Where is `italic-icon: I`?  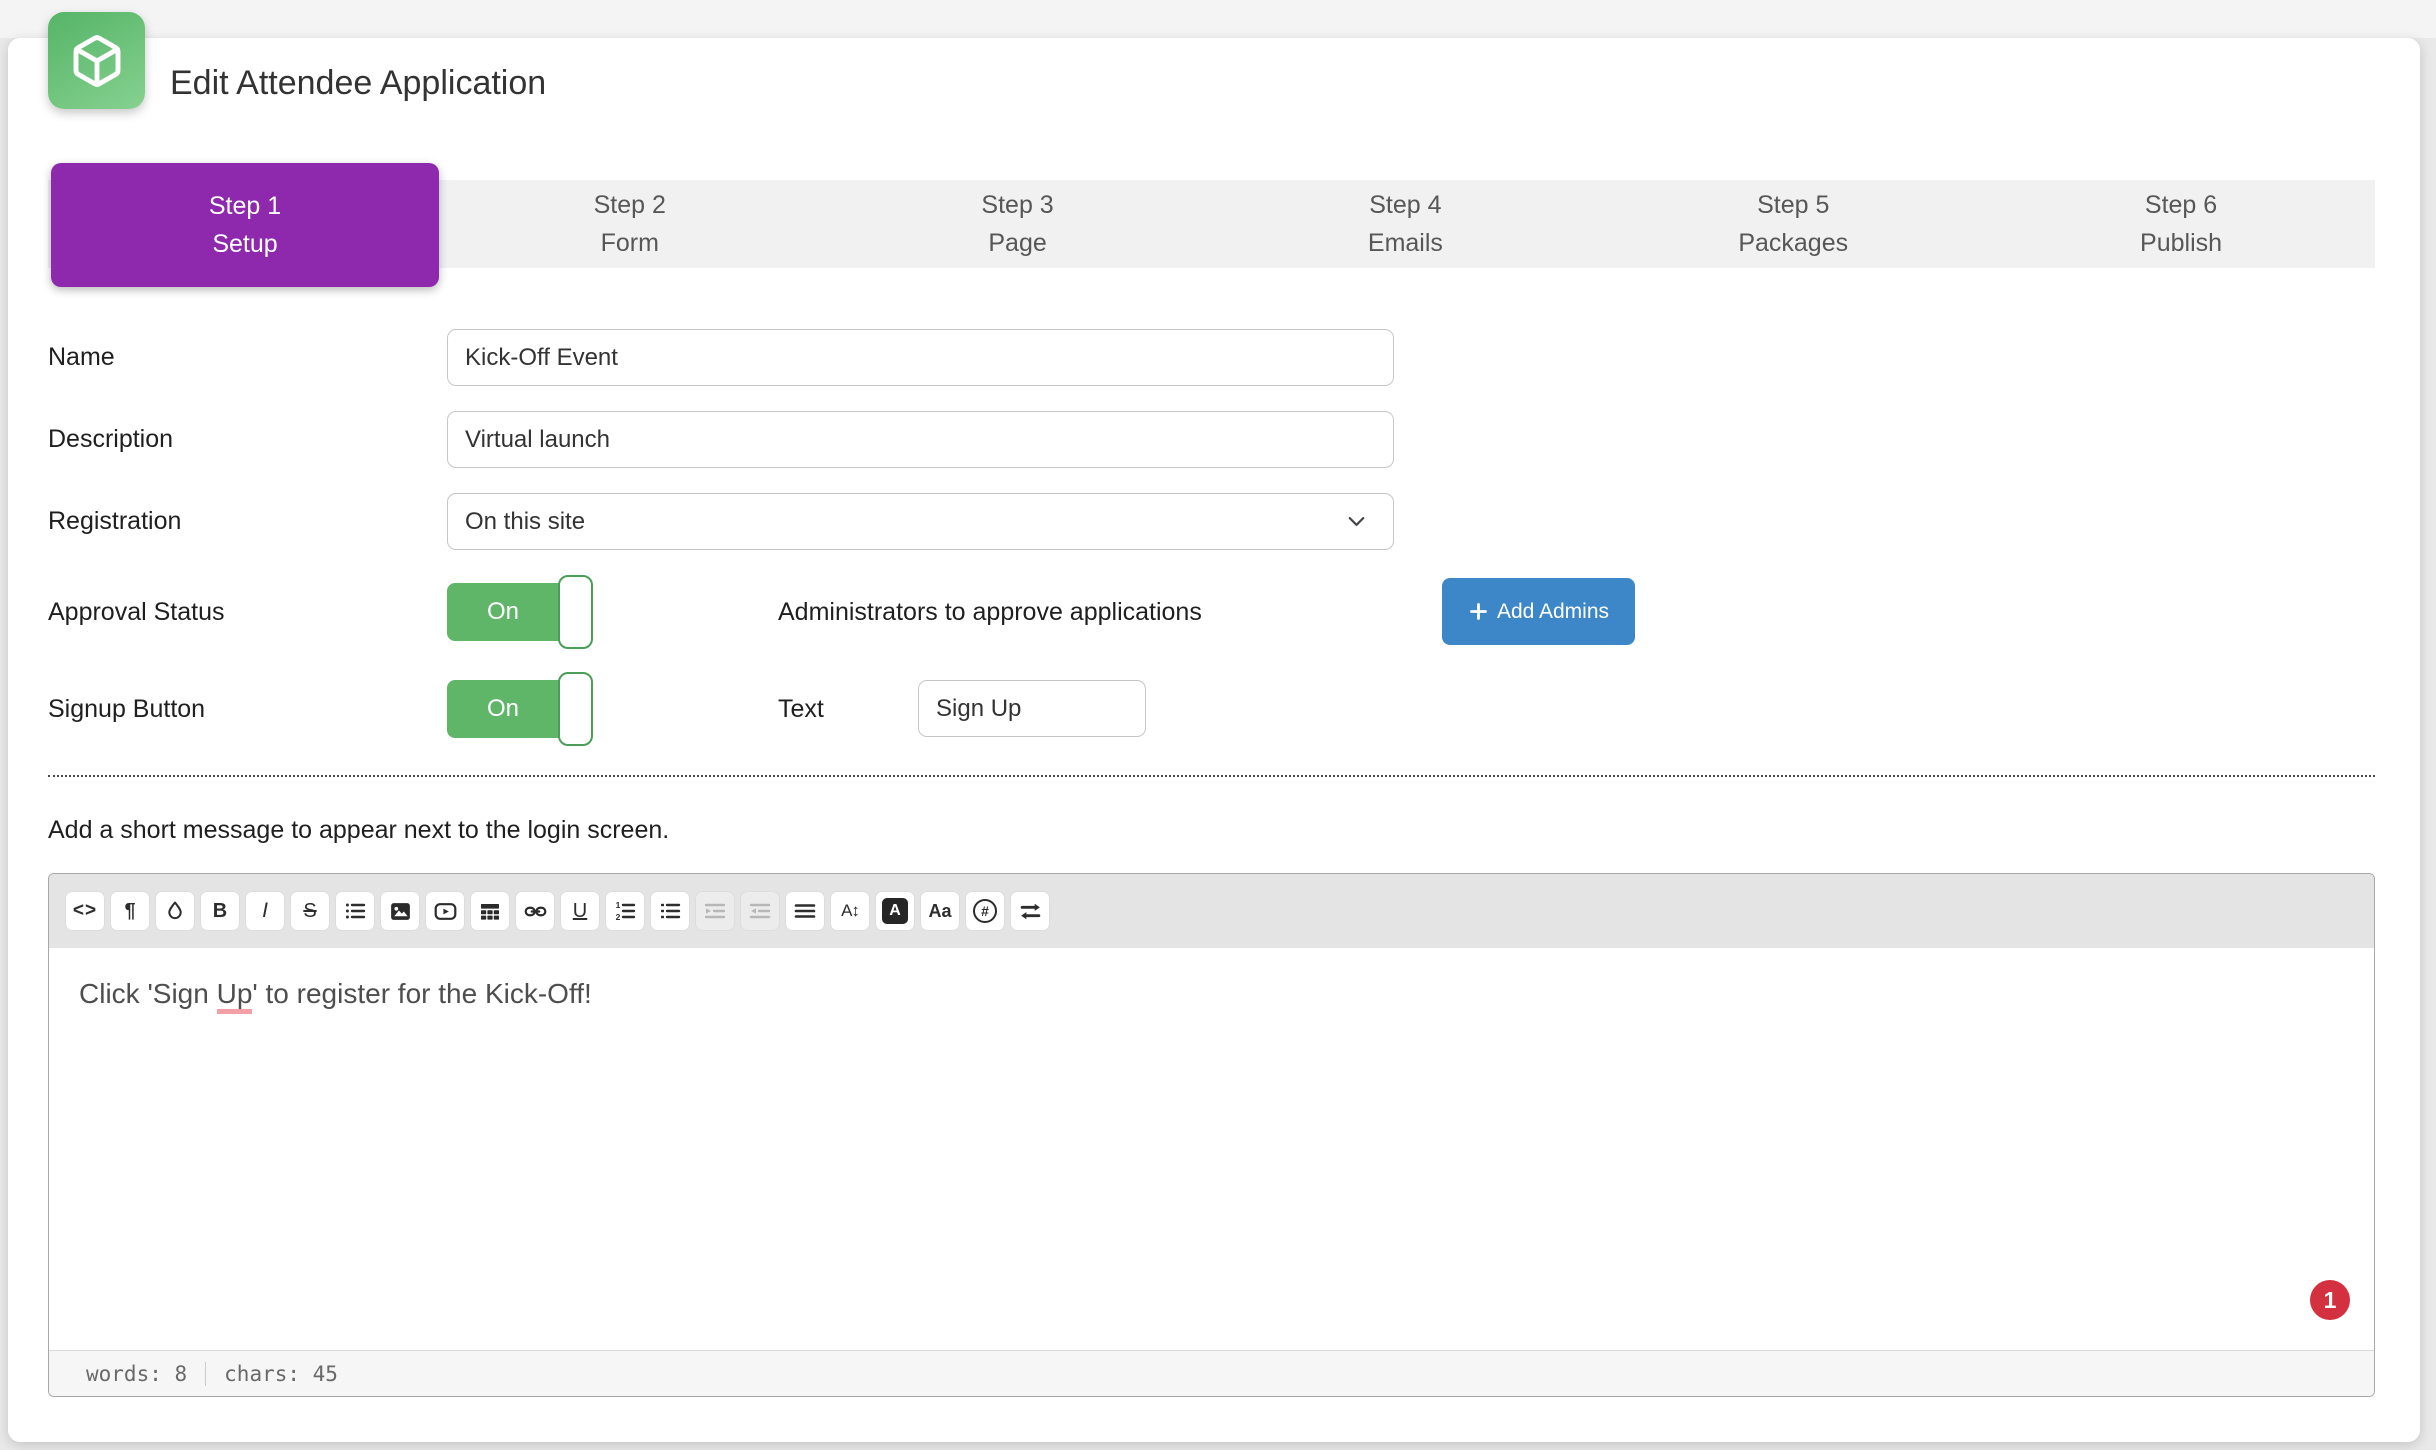
italic-icon: I is located at coordinates (265, 910).